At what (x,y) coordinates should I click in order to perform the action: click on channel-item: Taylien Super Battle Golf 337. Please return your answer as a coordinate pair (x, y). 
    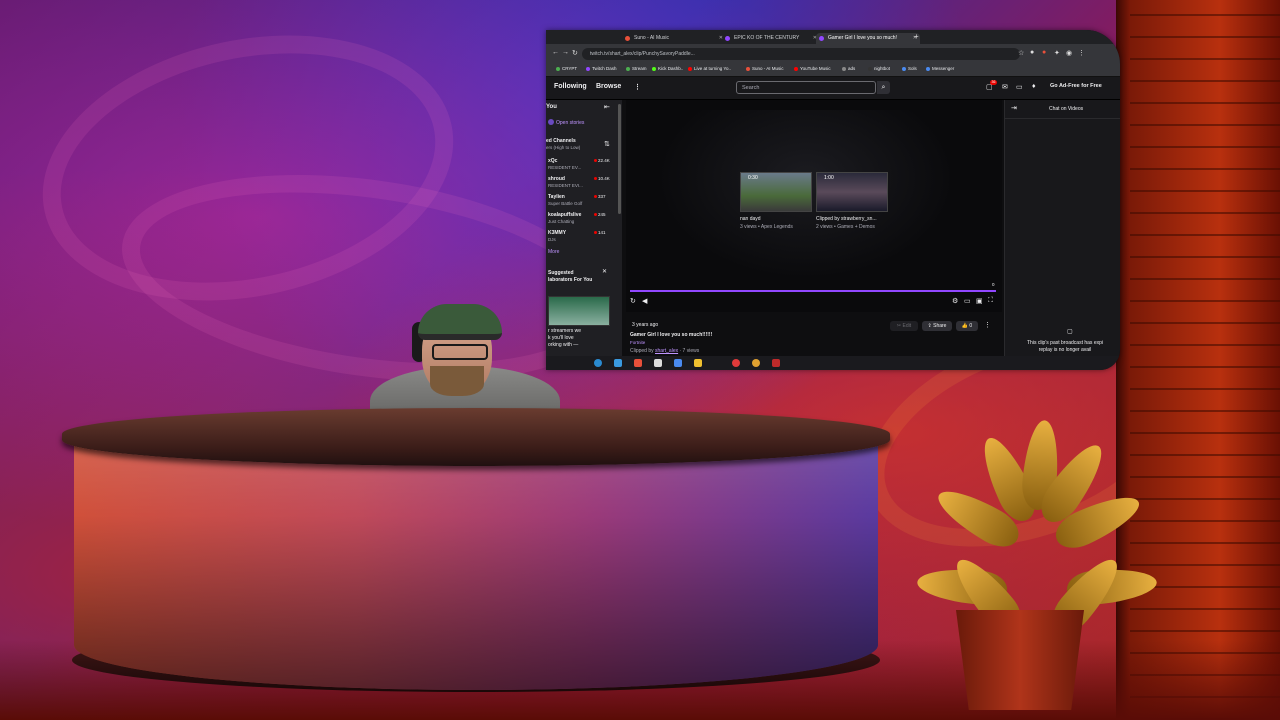
    Looking at the image, I should click on (581, 202).